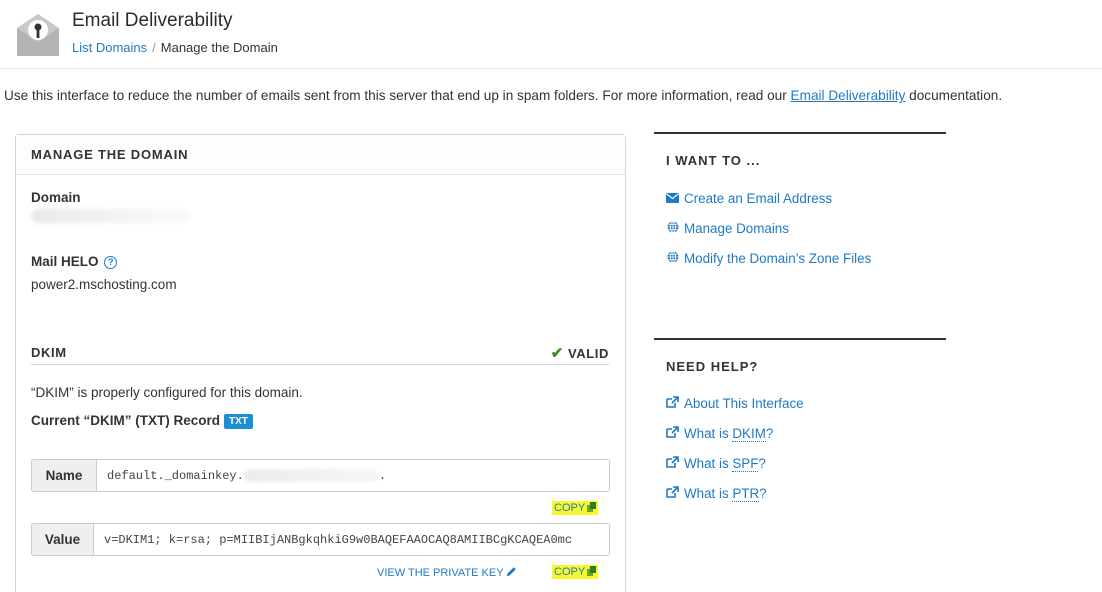  What do you see at coordinates (63, 539) in the screenshot?
I see `dkim-value-label: Value` at bounding box center [63, 539].